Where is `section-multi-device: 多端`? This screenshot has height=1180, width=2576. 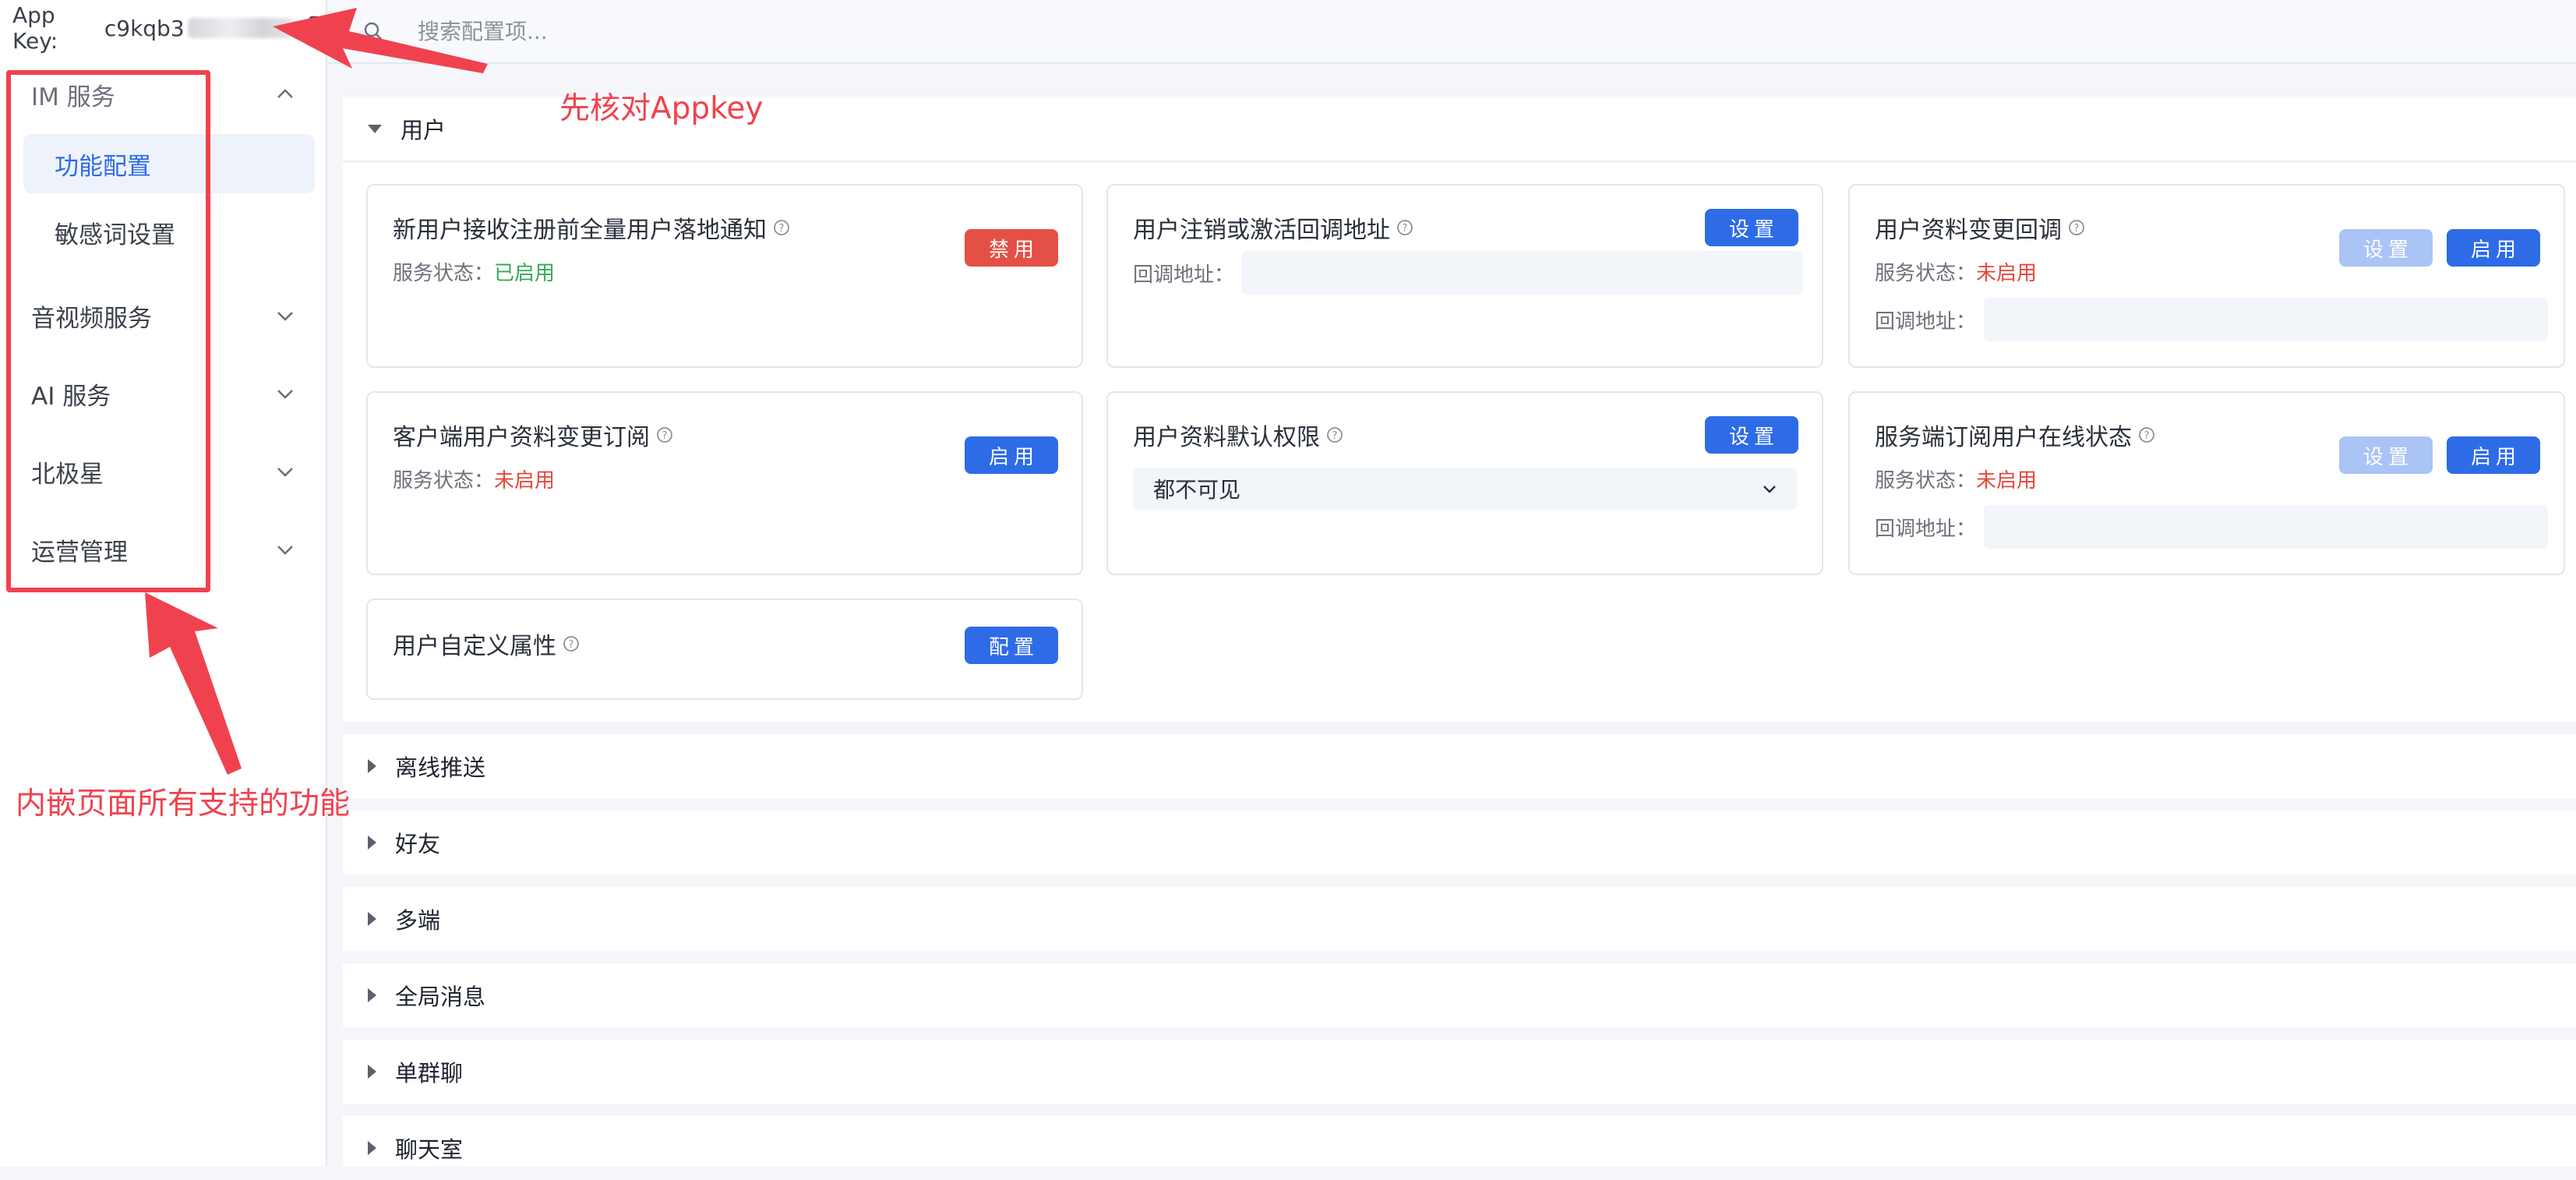 section-multi-device: 多端 is located at coordinates (1459, 919).